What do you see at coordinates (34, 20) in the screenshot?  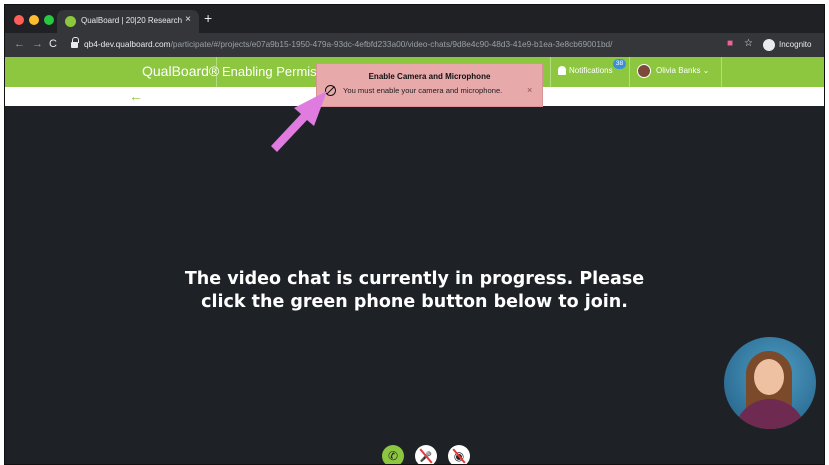 I see `minimize-window-button` at bounding box center [34, 20].